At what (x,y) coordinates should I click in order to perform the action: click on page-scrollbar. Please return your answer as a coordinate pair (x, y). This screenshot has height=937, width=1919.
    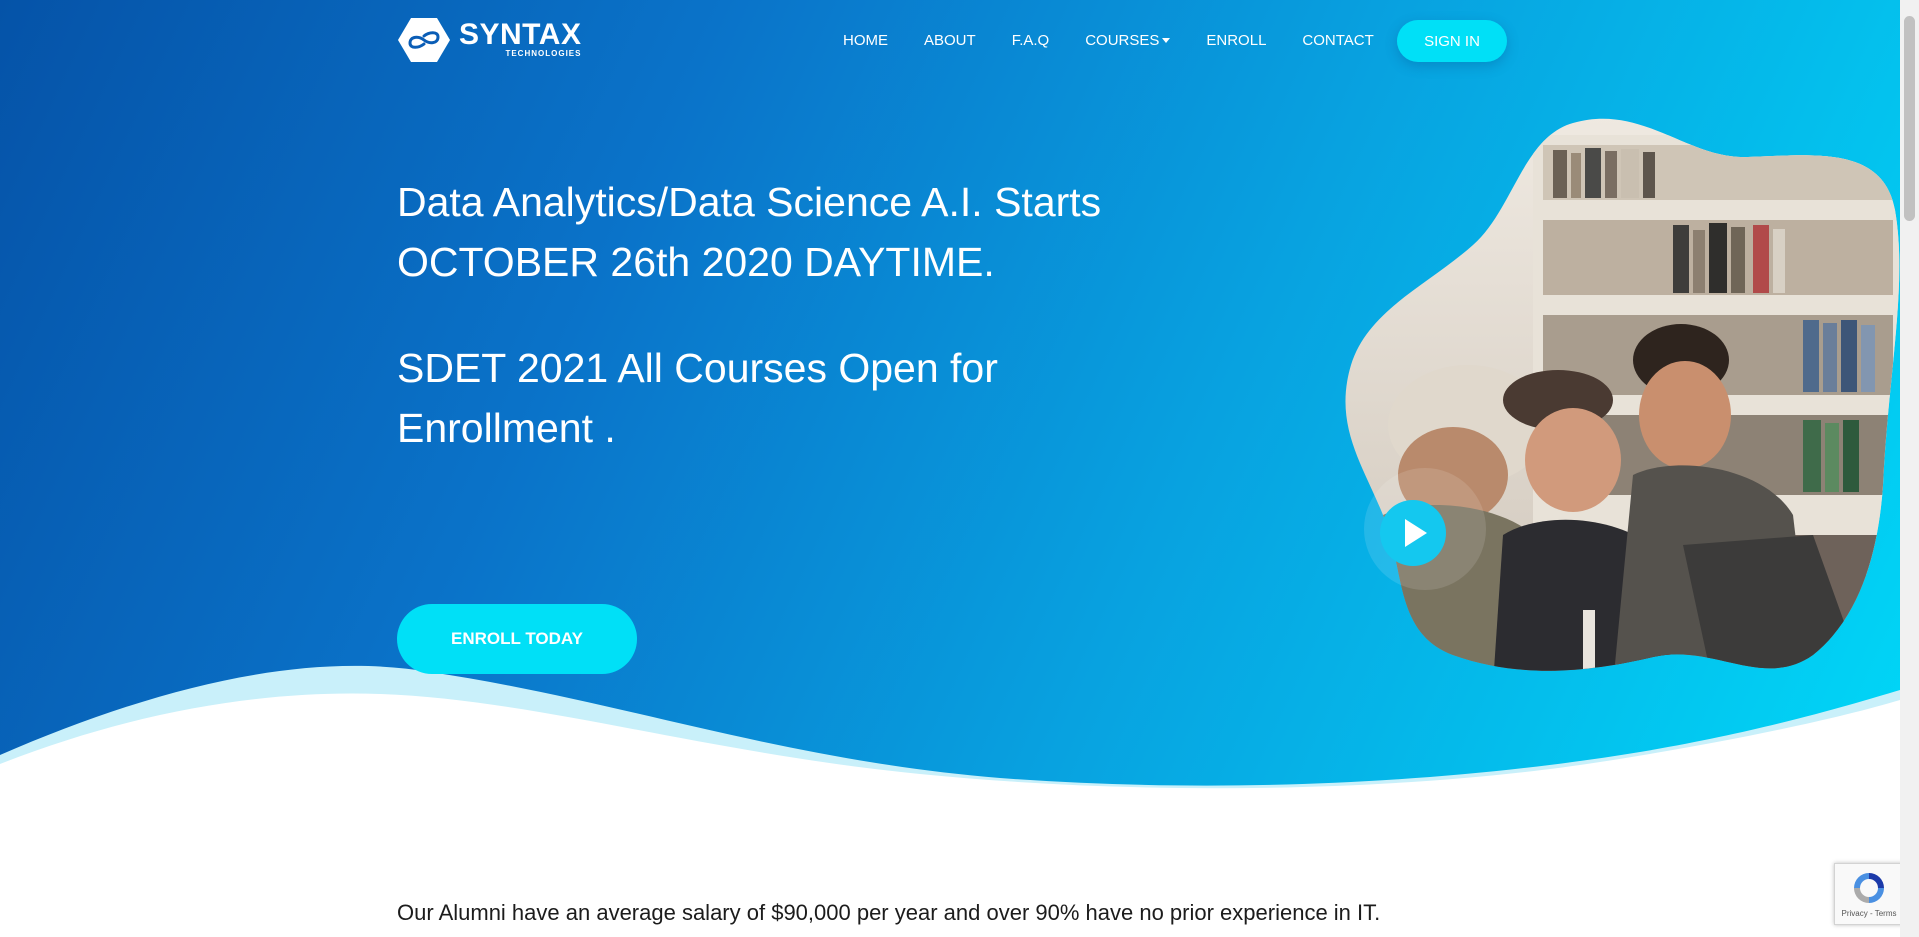
    Looking at the image, I should click on (1909, 468).